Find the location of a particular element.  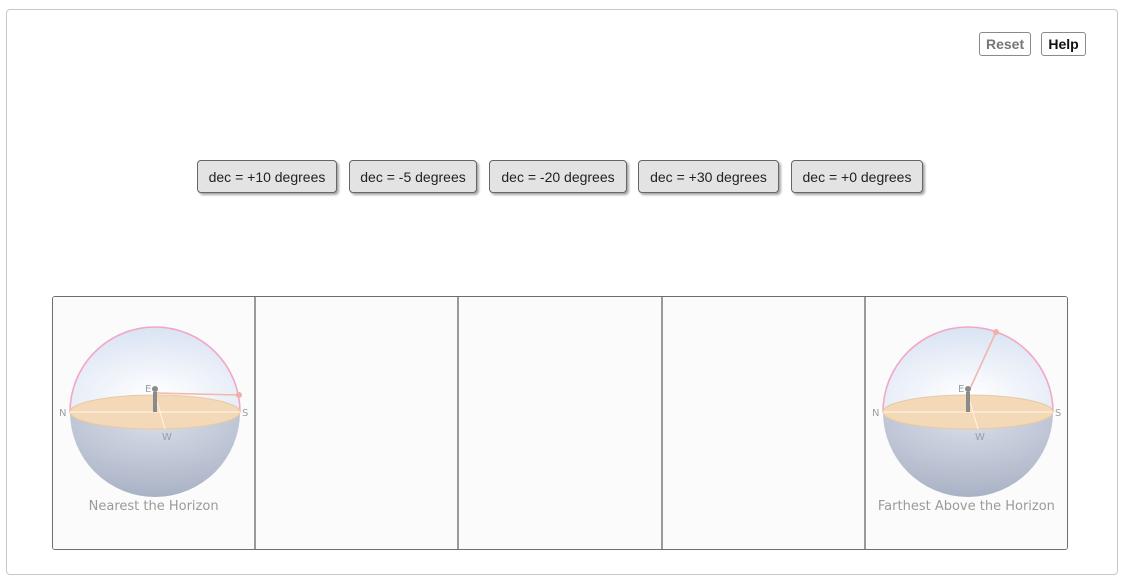

ranking-slot-5: N S E W Farthest Above the Horizon is located at coordinates (966, 423).